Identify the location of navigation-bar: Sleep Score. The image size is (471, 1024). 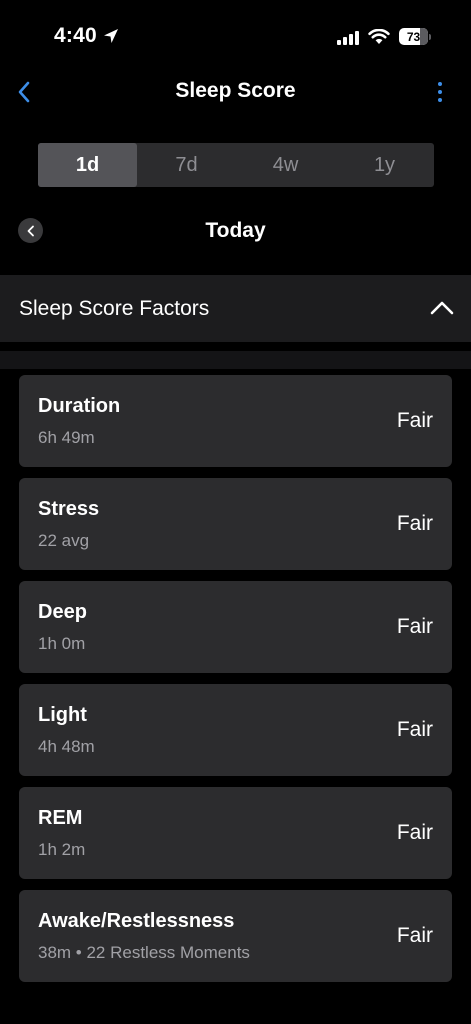
(235, 92).